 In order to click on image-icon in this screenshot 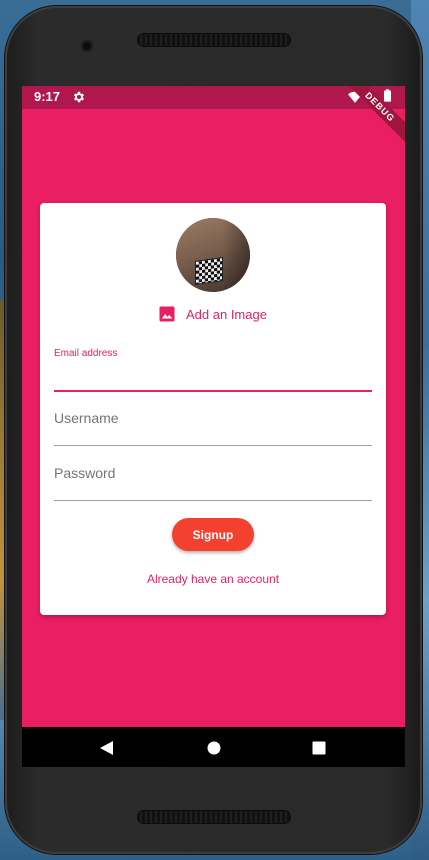, I will do `click(167, 314)`.